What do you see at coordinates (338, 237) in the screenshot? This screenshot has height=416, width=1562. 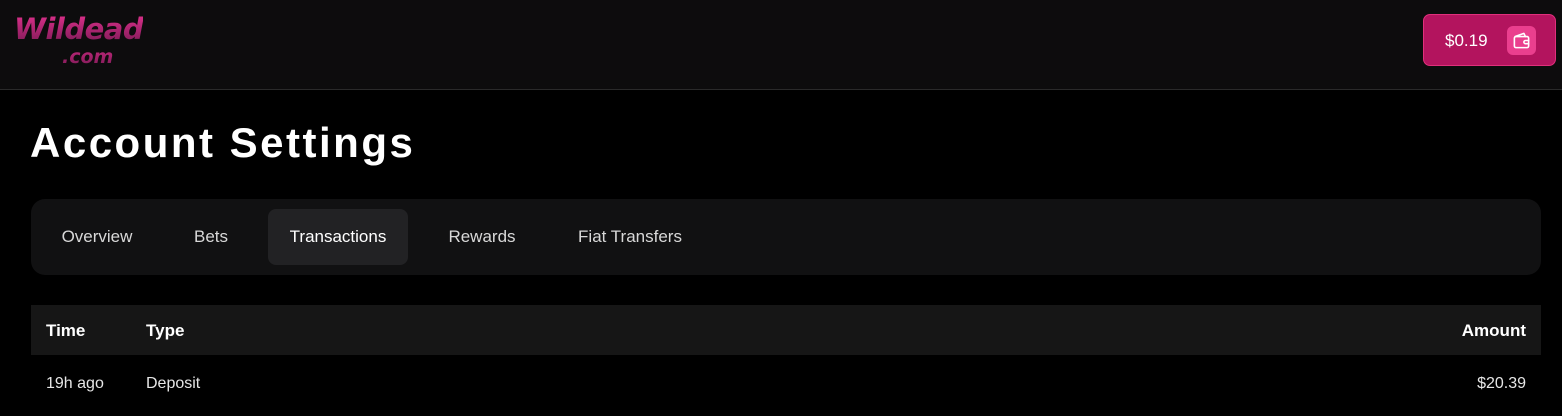 I see `tab-transactions: Transactions` at bounding box center [338, 237].